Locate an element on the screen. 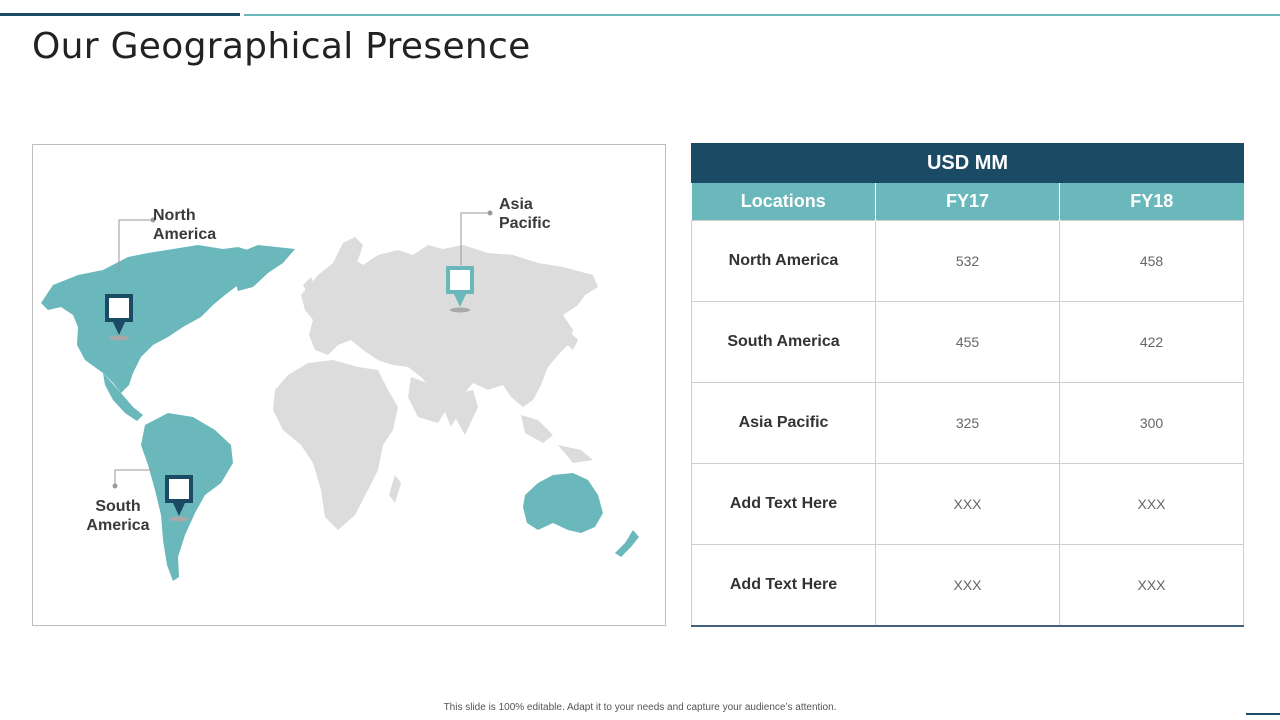 The width and height of the screenshot is (1280, 720). leader-line-south-america is located at coordinates (133, 477).